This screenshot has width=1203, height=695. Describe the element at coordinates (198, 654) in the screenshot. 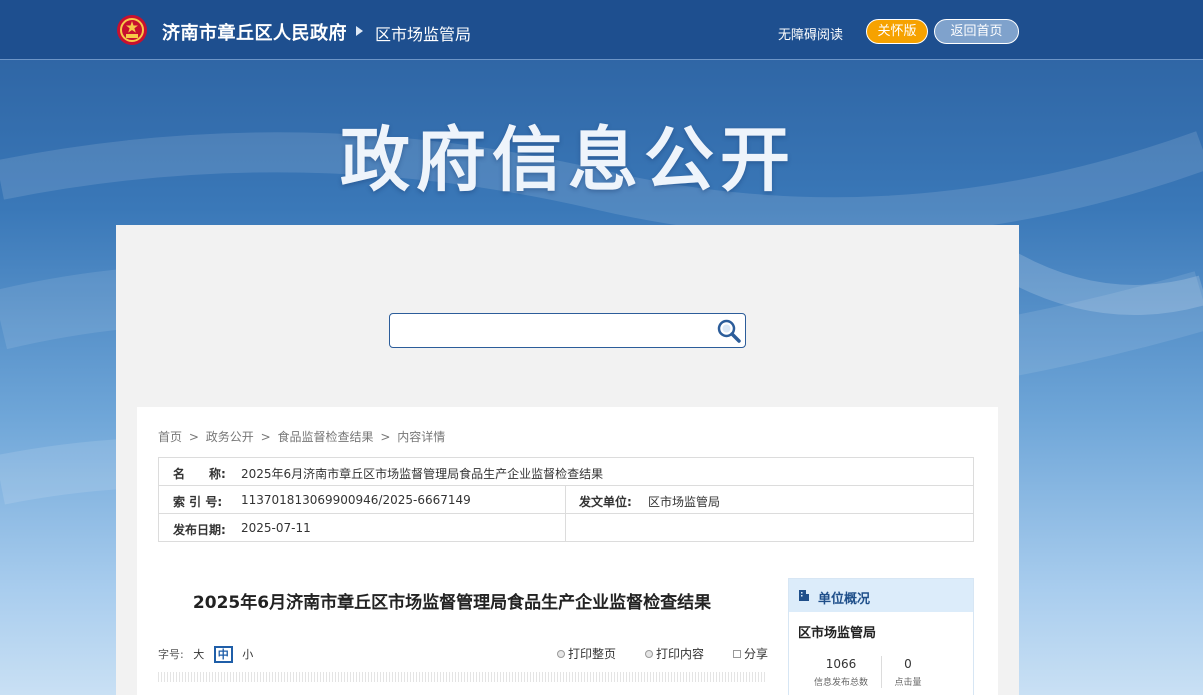

I see `font-size-large: 大` at that location.